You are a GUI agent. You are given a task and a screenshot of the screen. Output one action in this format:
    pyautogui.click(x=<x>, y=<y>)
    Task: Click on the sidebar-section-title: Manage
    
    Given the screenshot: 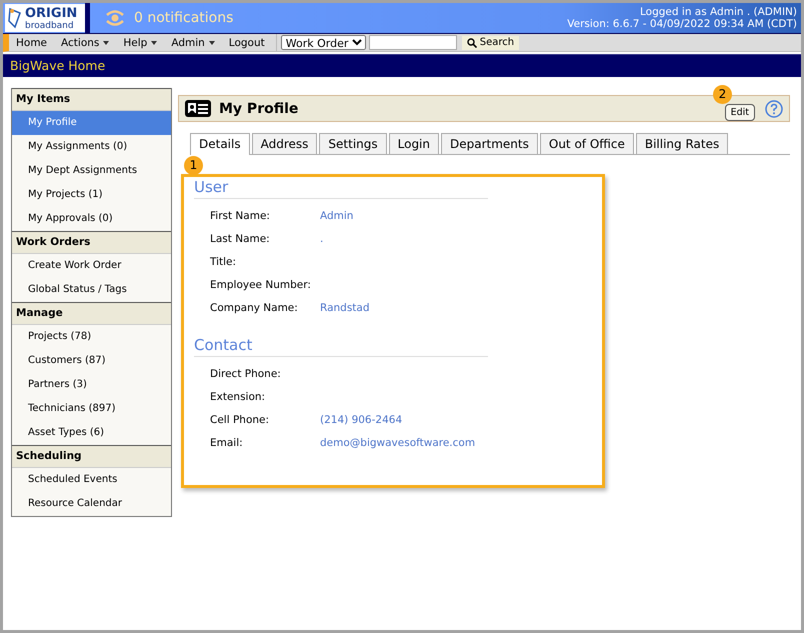 What is the action you would take?
    pyautogui.click(x=91, y=313)
    